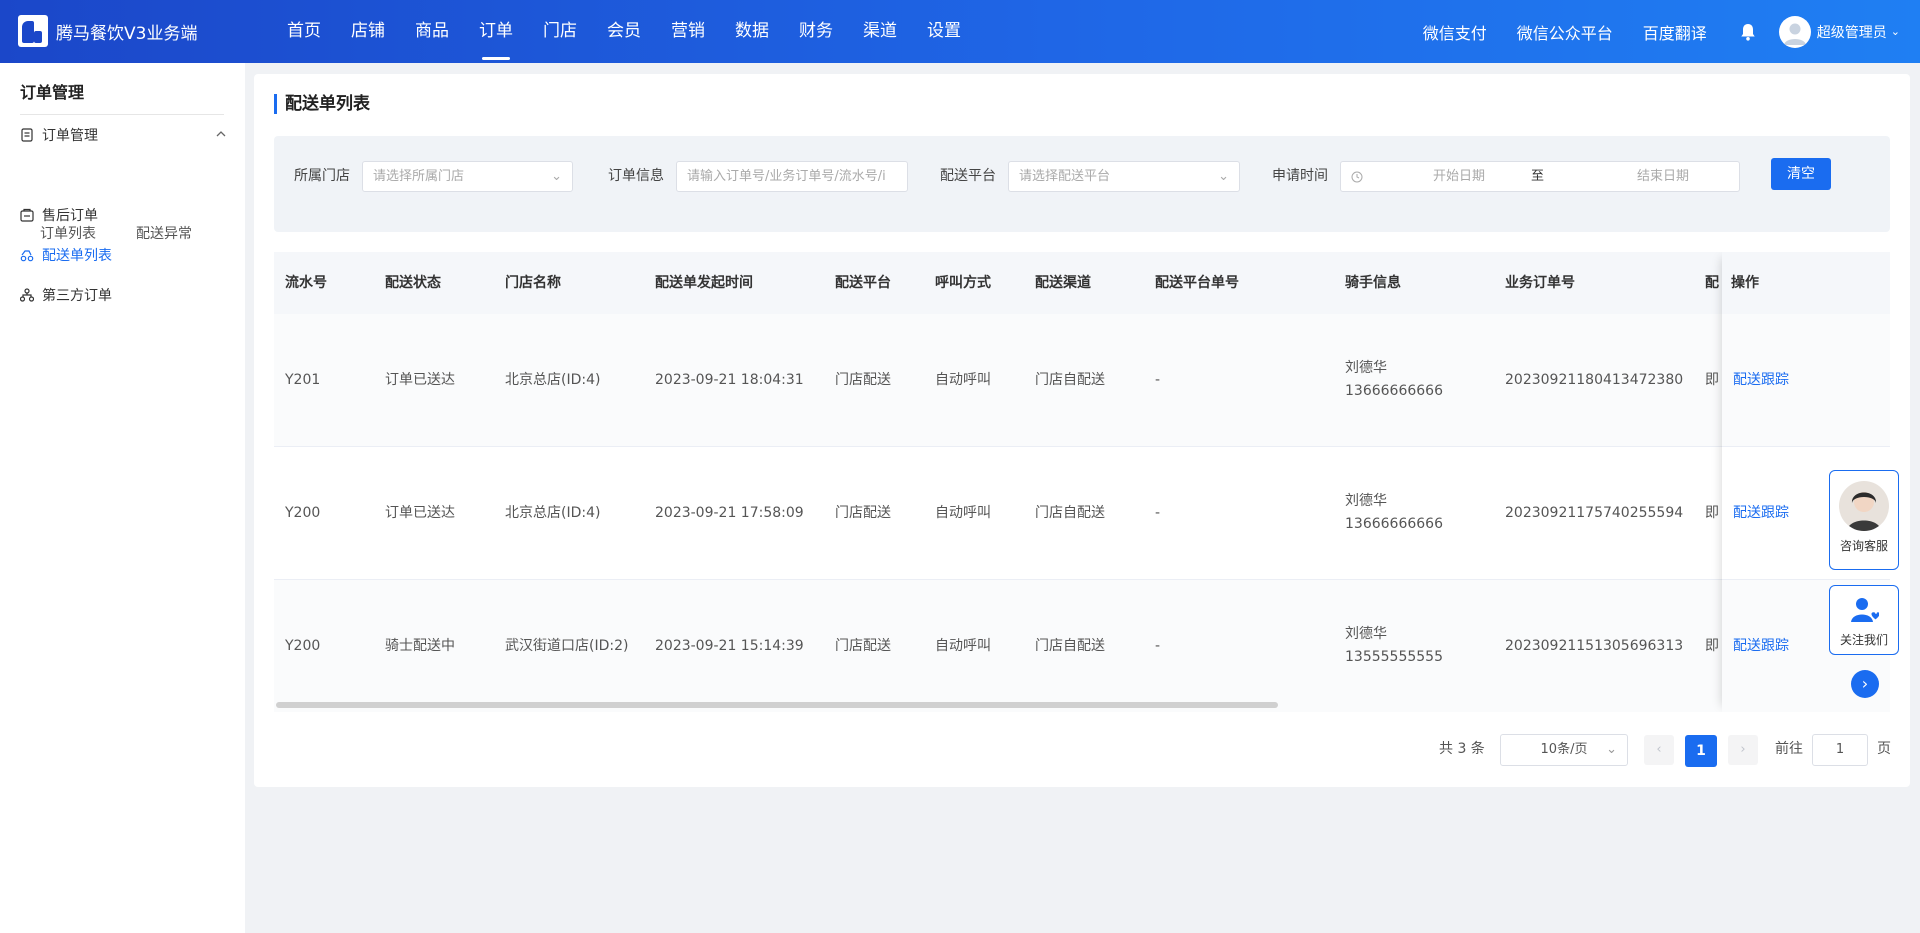  What do you see at coordinates (1065, 176) in the screenshot?
I see `platform-select-placeholder: 请选择配送平台` at bounding box center [1065, 176].